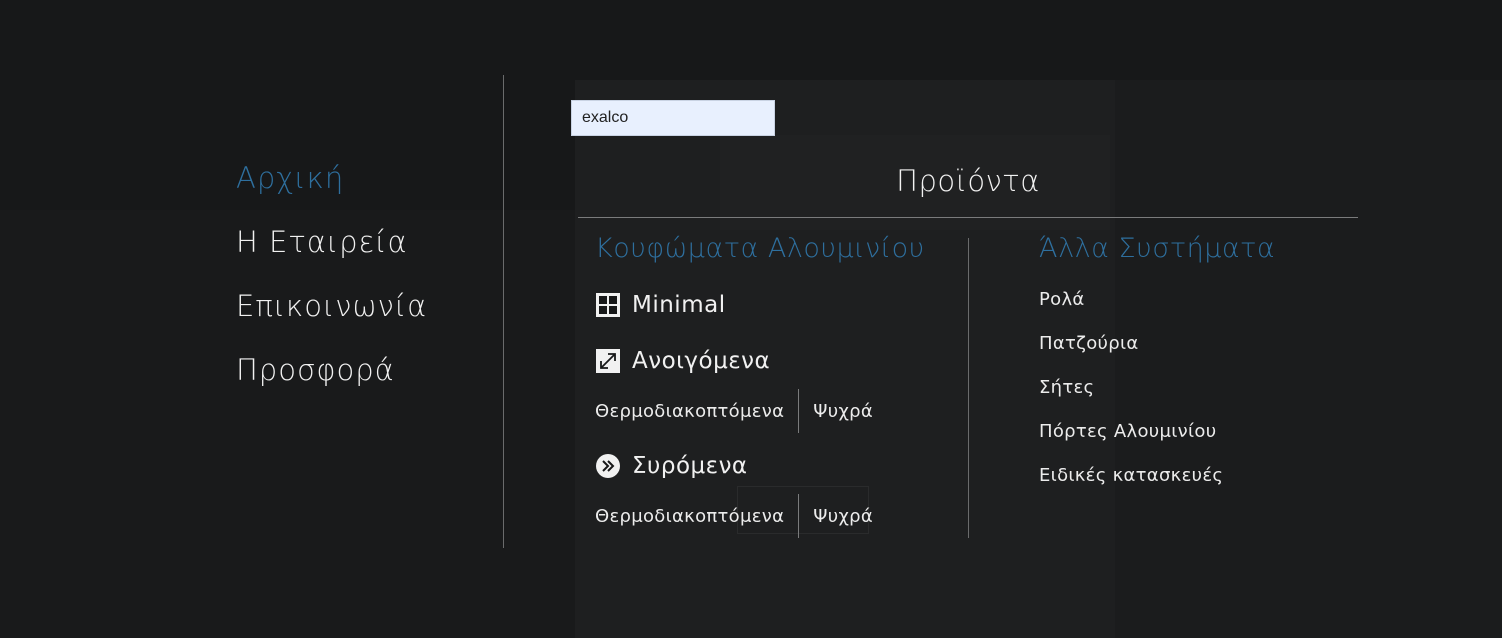 The image size is (1502, 638). What do you see at coordinates (1157, 248) in the screenshot?
I see `other-systems-heading: Άλλα Συστήματα` at bounding box center [1157, 248].